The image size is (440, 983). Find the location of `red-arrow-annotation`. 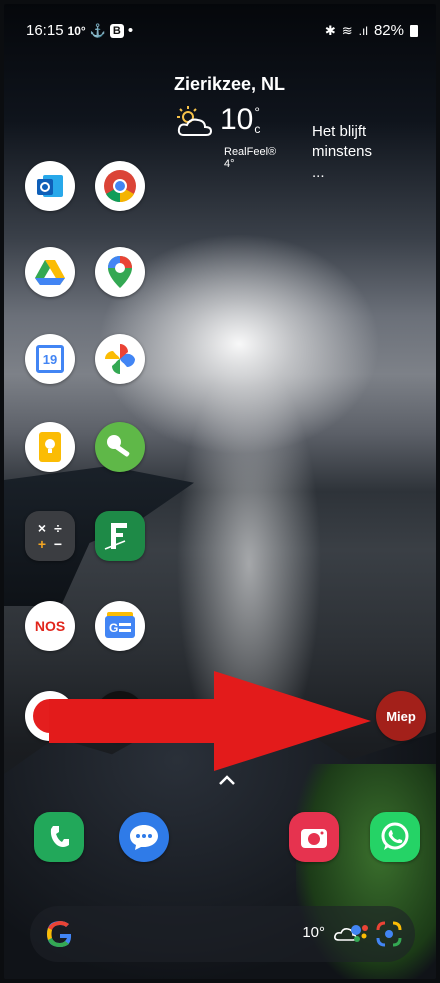

red-arrow-annotation is located at coordinates (210, 721).